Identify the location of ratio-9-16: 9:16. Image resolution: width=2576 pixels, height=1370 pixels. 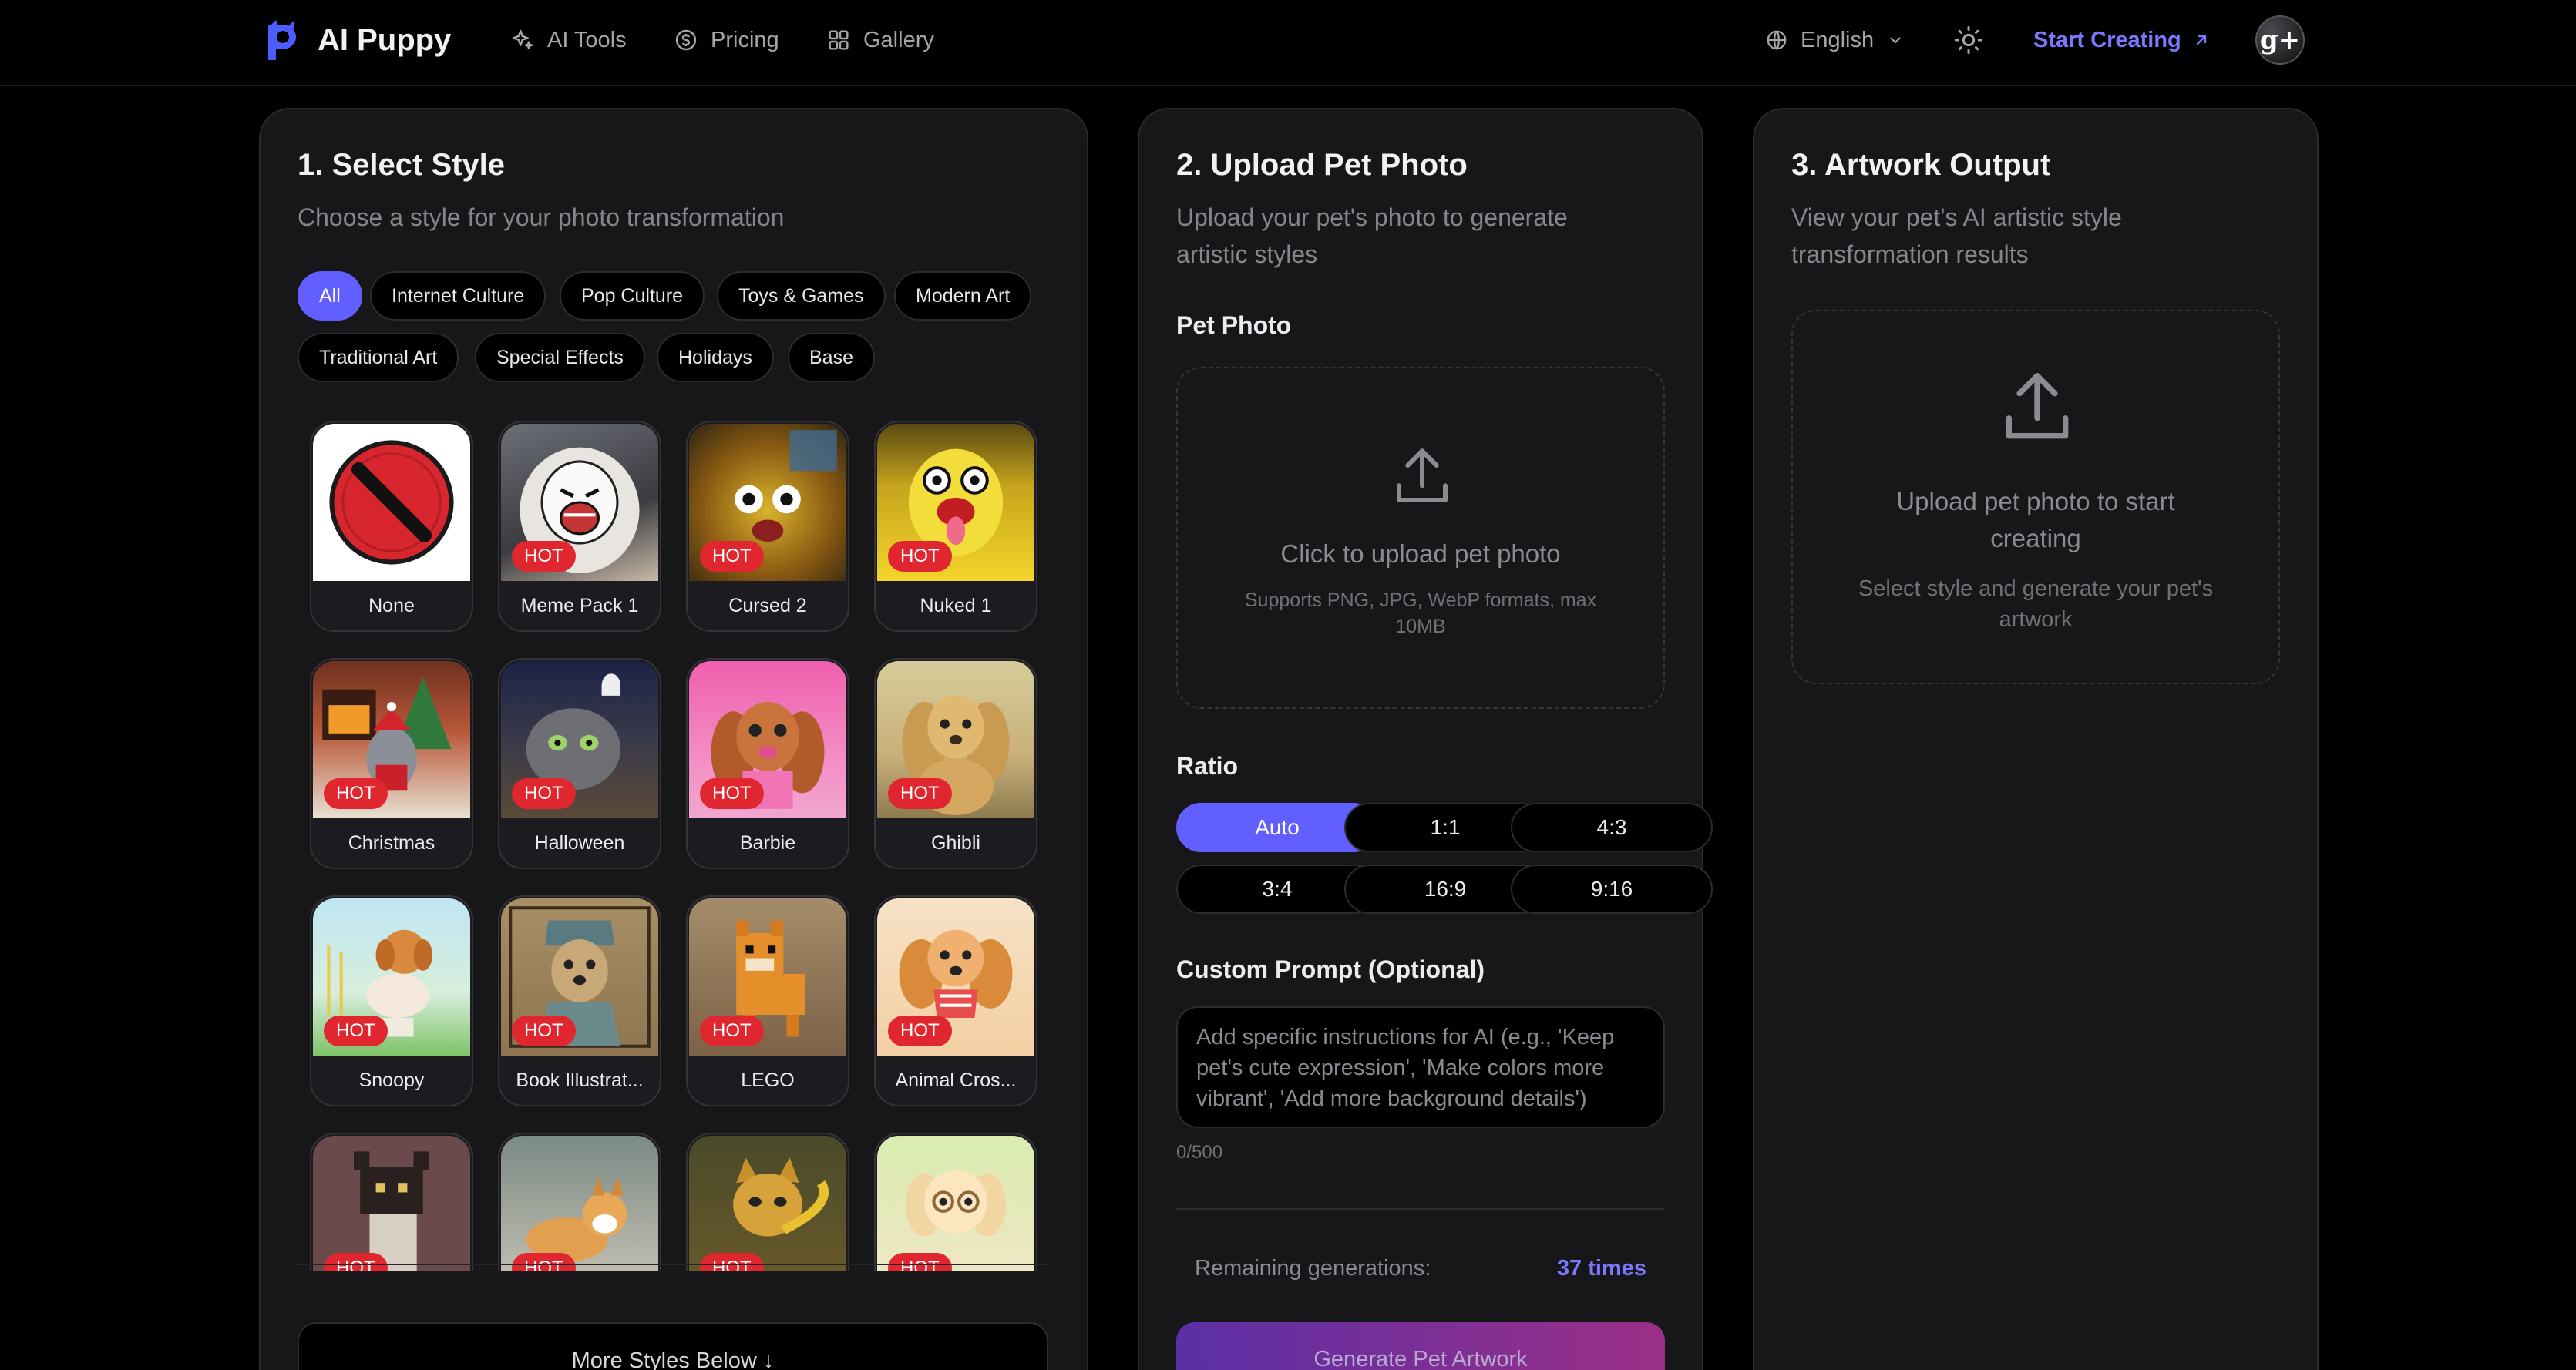
(1612, 889).